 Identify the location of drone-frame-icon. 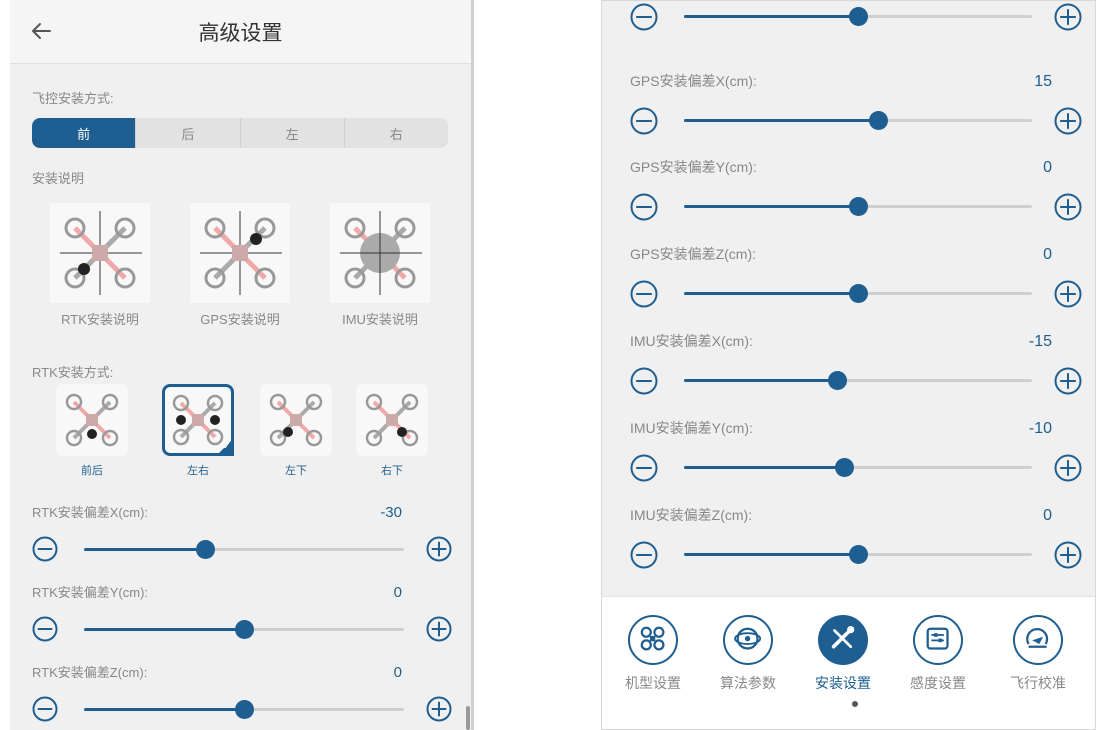
(653, 640).